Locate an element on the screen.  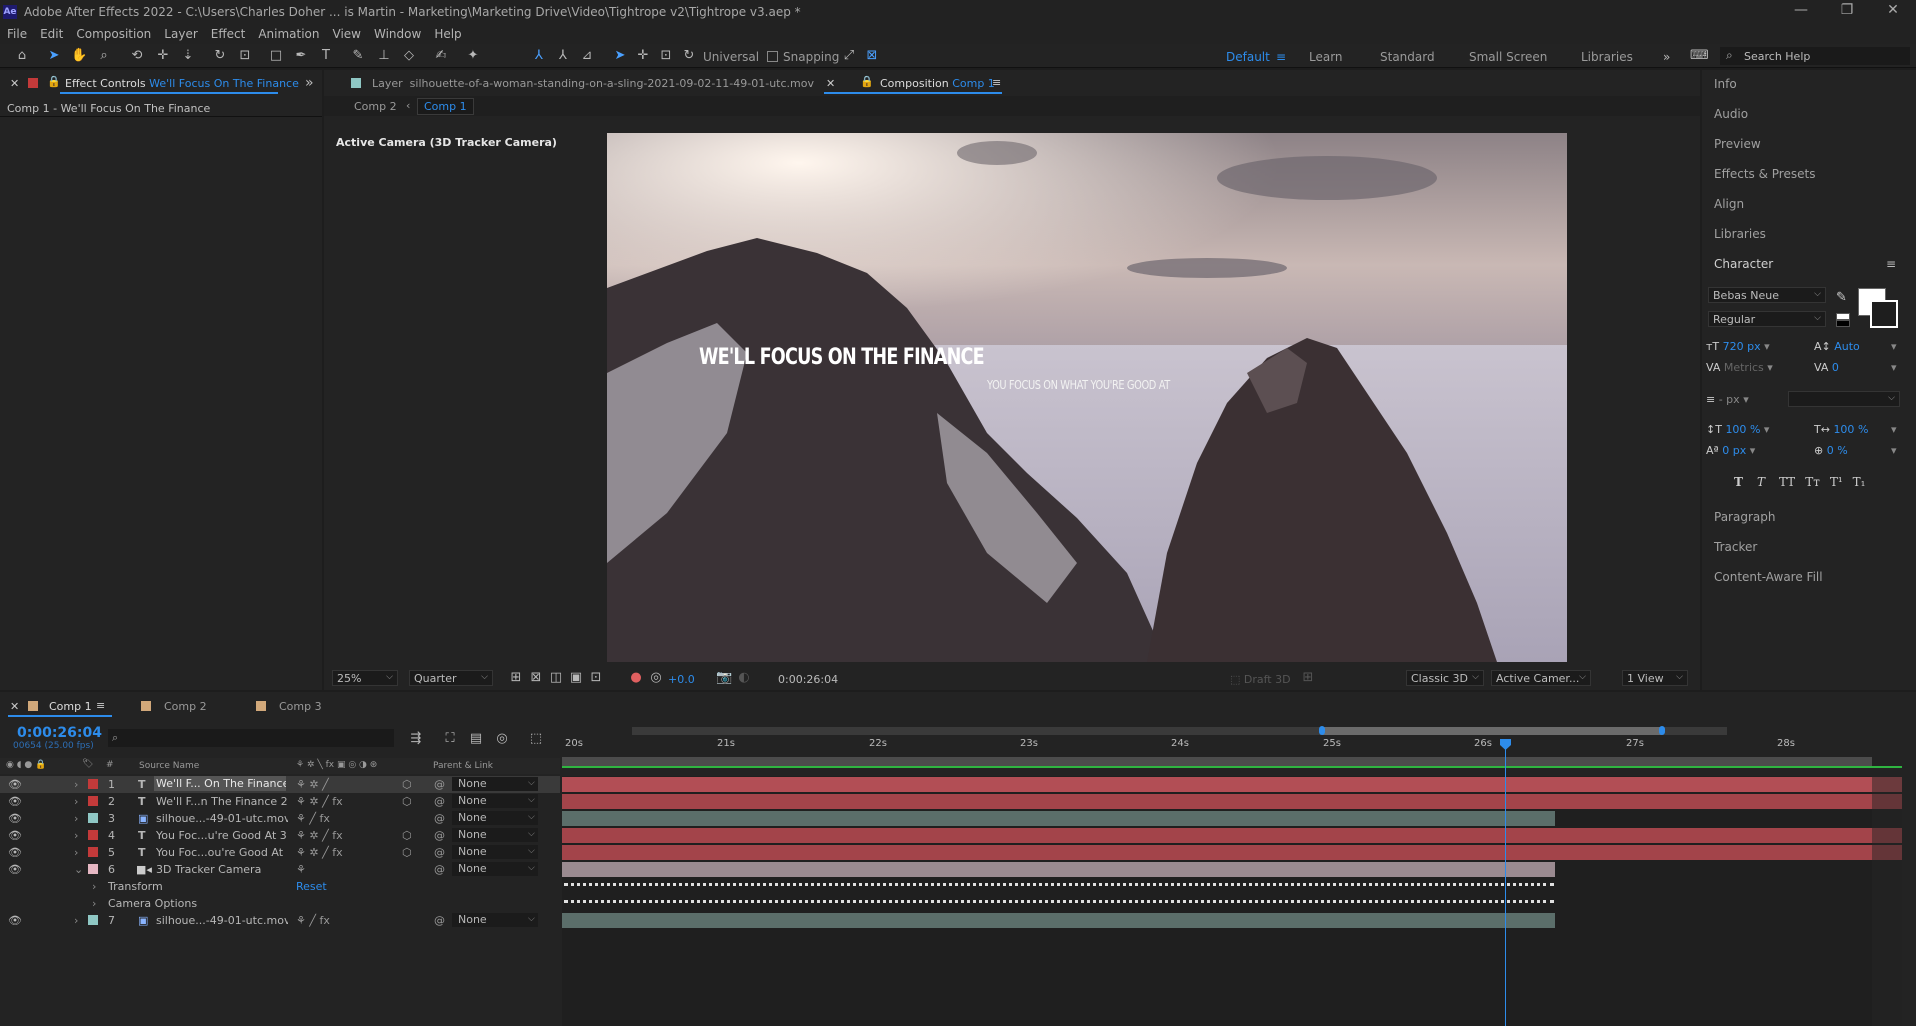
home-icon: ⌂ is located at coordinates (22, 56).